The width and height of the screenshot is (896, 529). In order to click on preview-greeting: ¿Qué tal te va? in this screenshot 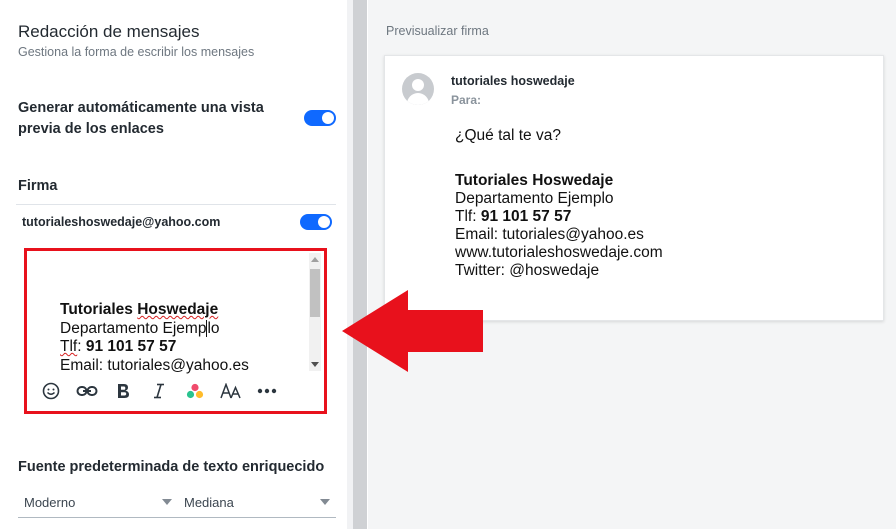, I will do `click(508, 135)`.